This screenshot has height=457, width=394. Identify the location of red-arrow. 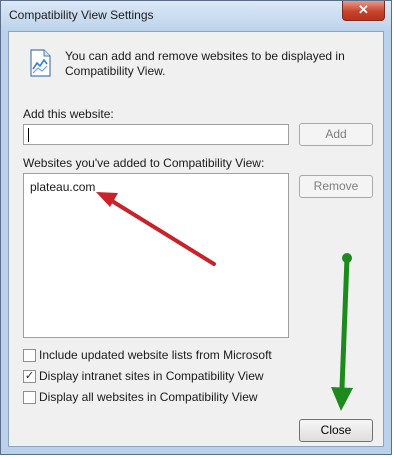
(156, 229).